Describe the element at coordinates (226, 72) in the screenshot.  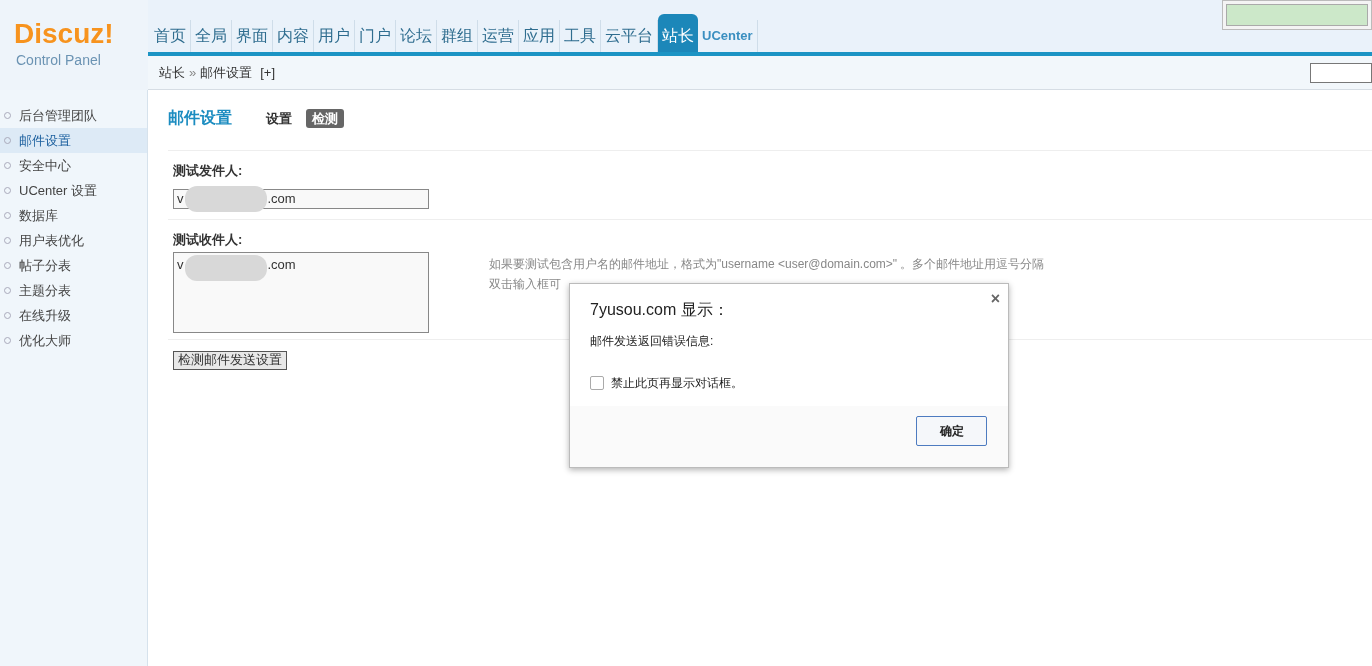
I see `breadcrumb-current: 邮件设置` at that location.